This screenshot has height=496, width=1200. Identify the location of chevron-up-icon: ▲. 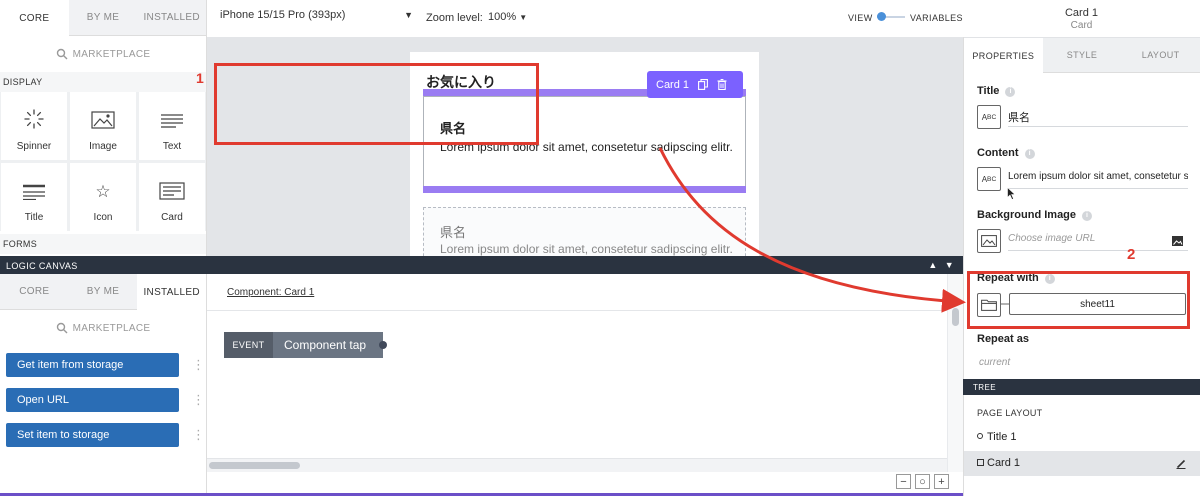
(932, 265).